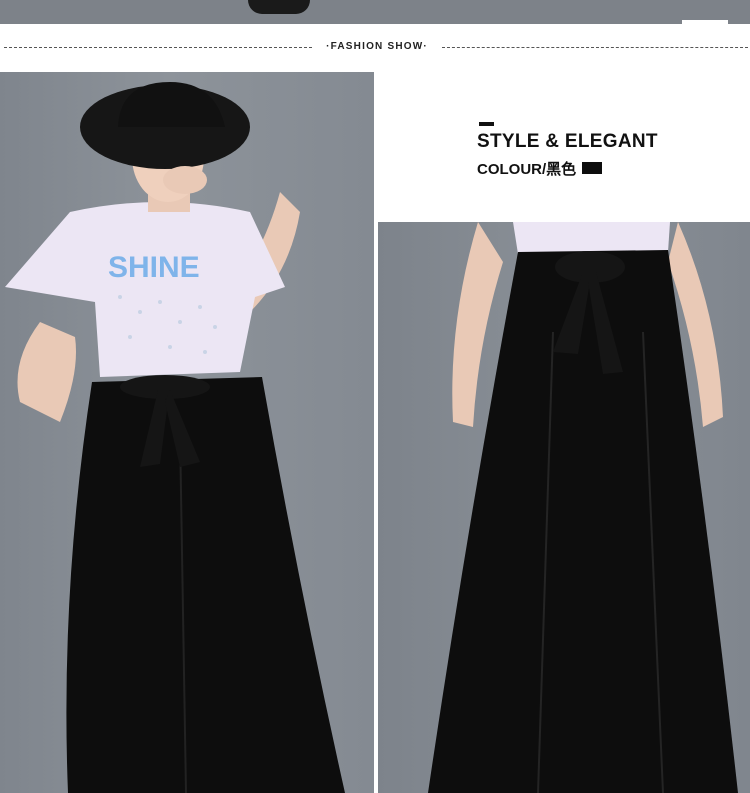 Image resolution: width=750 pixels, height=793 pixels. Describe the element at coordinates (705, 22) in the screenshot. I see `top-white-swatch` at that location.